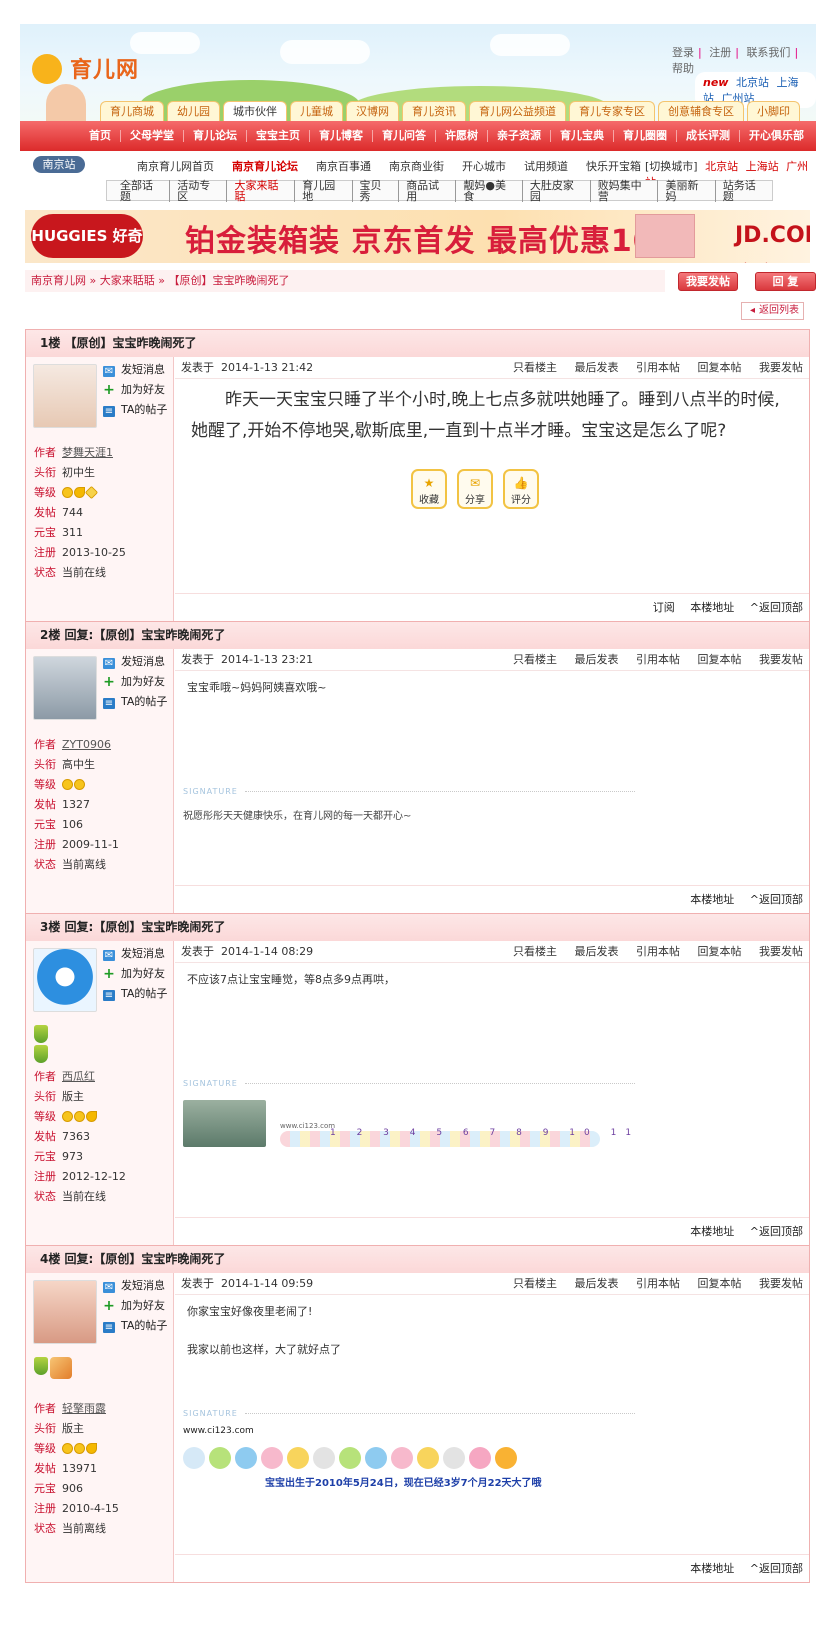 This screenshot has height=1631, width=834. I want to click on rate-button: 👍 评分, so click(521, 489).